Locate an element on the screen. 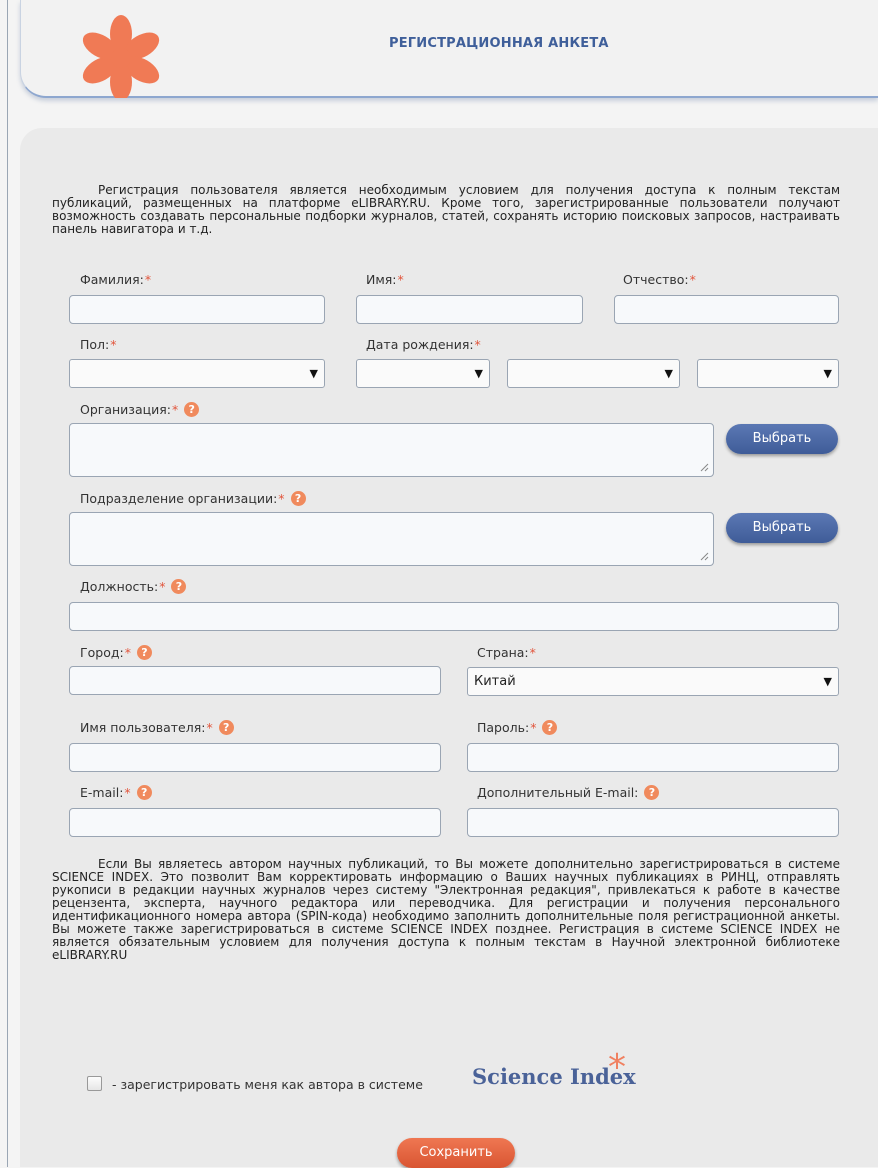 This screenshot has width=878, height=1168. position-input is located at coordinates (454, 616).